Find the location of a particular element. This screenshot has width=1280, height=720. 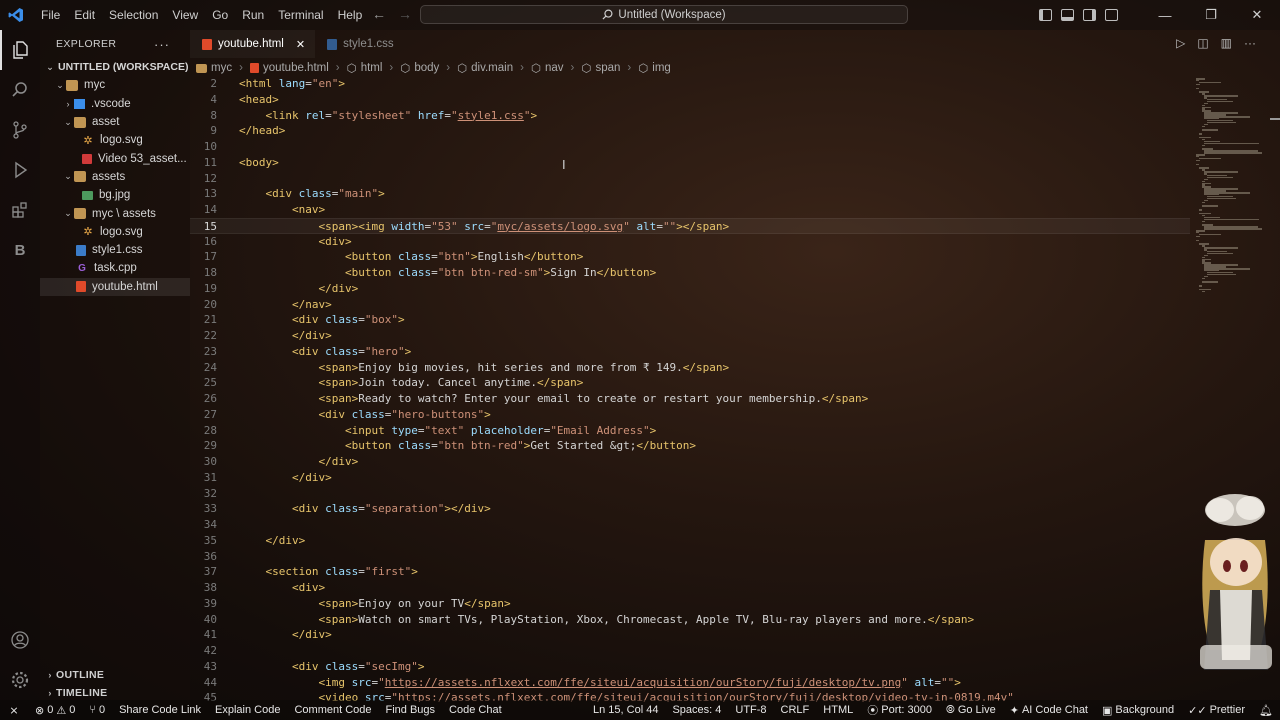

code-line: 34 is located at coordinates (690, 525).